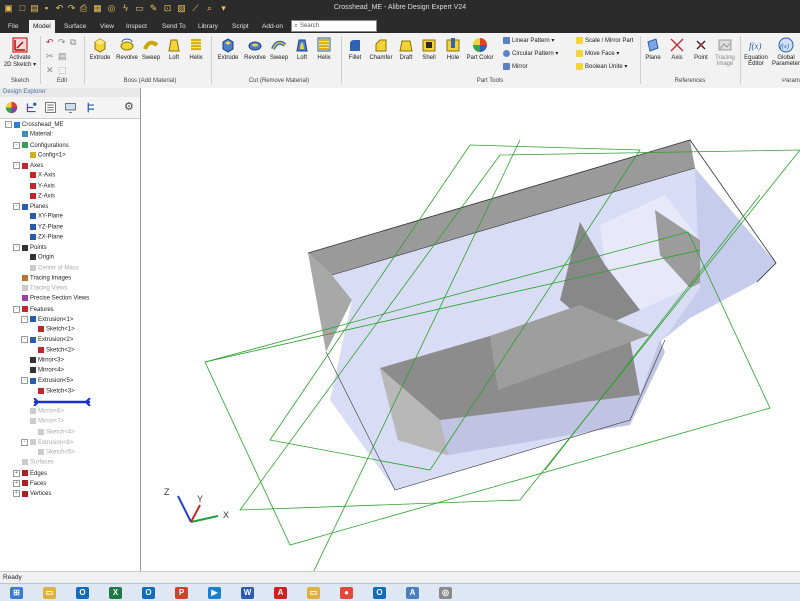 Image resolution: width=800 pixels, height=601 pixels. Describe the element at coordinates (334, 26) in the screenshot. I see `search-input: ⌕ Search` at that location.